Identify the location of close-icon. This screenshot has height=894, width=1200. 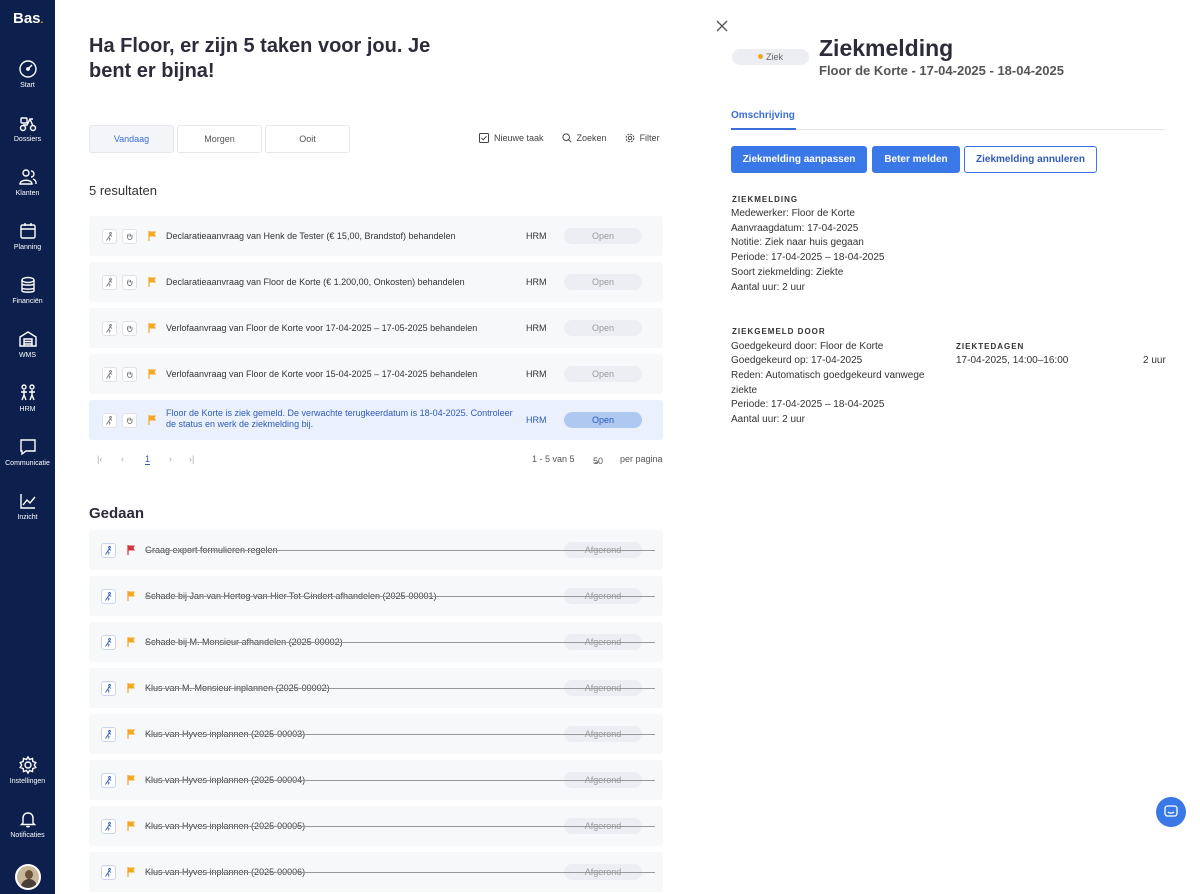
(722, 26).